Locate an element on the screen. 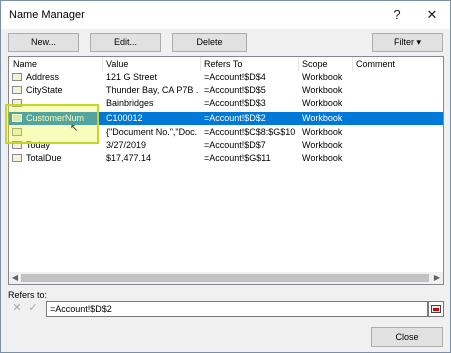 The width and height of the screenshot is (451, 353). close-button: Close is located at coordinates (407, 337).